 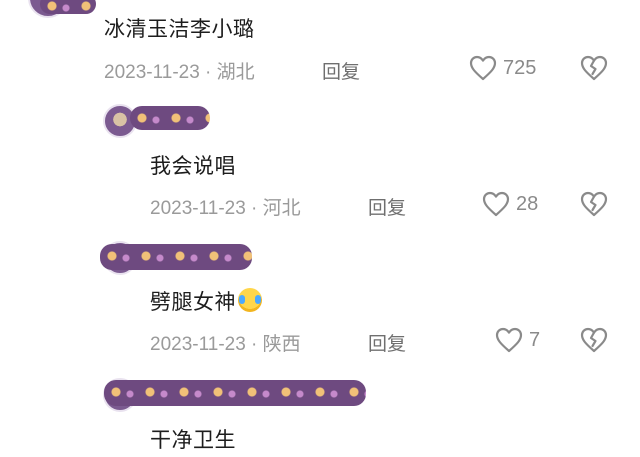 What do you see at coordinates (193, 166) in the screenshot?
I see `comment-text: 我会说唱` at bounding box center [193, 166].